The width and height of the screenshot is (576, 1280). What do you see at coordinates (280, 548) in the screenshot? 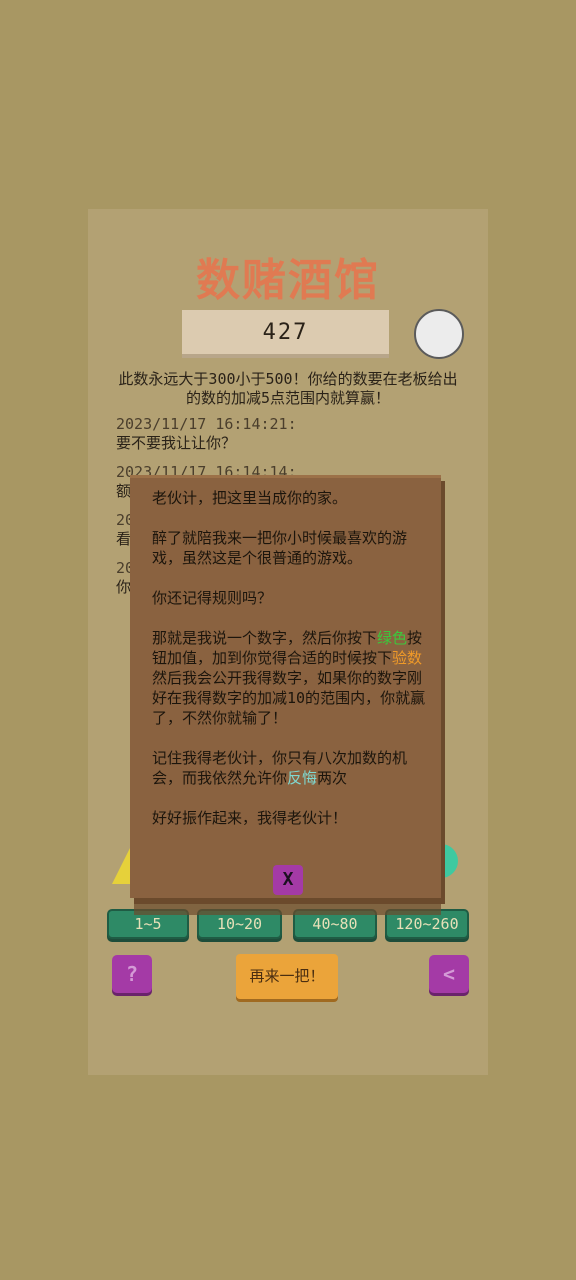
I see `modal-paragraph: 醉了就陪我来一把你小时候最喜欢的游戏，虽然这是个很普通的游戏。` at bounding box center [280, 548].